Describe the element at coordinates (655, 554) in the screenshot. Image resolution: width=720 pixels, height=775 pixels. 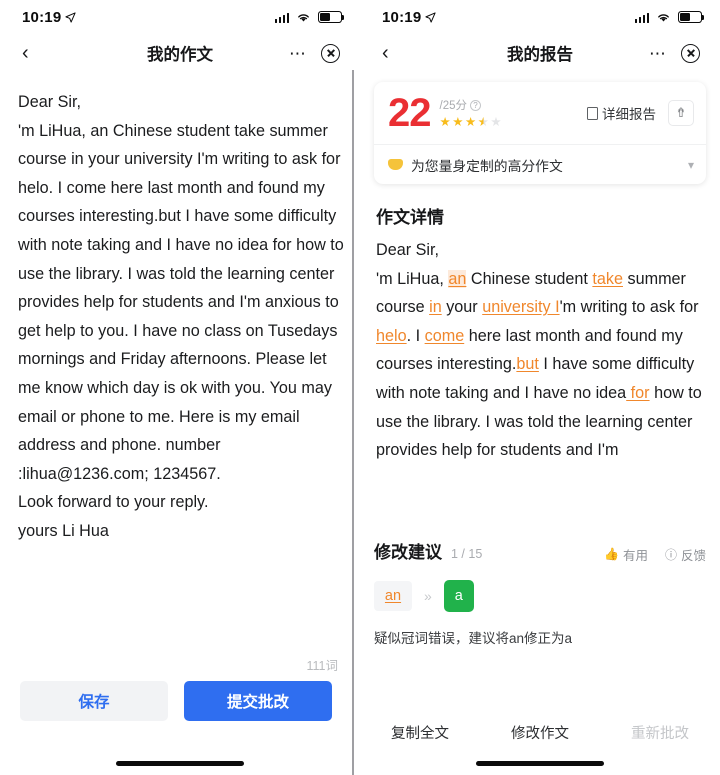
I see `suggestion-tools: 👍 有用 ⓘ 反馈` at that location.